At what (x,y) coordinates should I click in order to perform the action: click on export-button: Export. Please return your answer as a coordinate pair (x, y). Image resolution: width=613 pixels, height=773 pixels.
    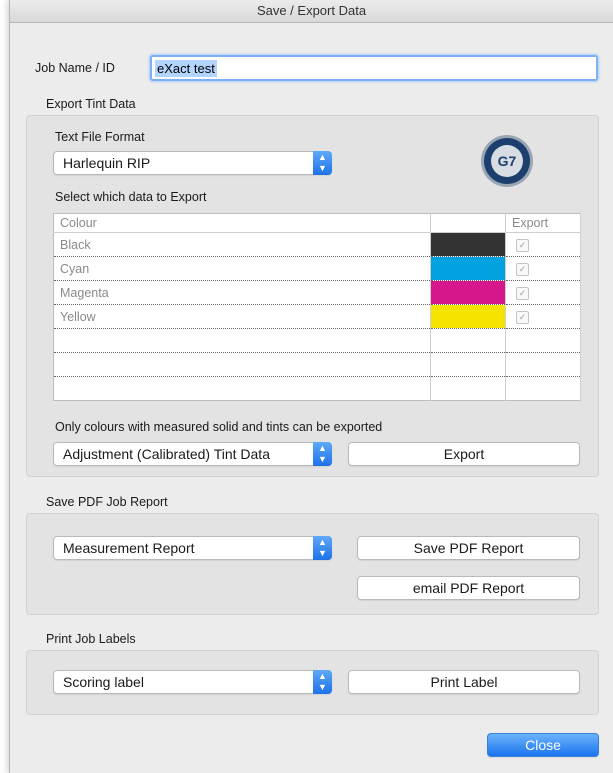
    Looking at the image, I should click on (464, 454).